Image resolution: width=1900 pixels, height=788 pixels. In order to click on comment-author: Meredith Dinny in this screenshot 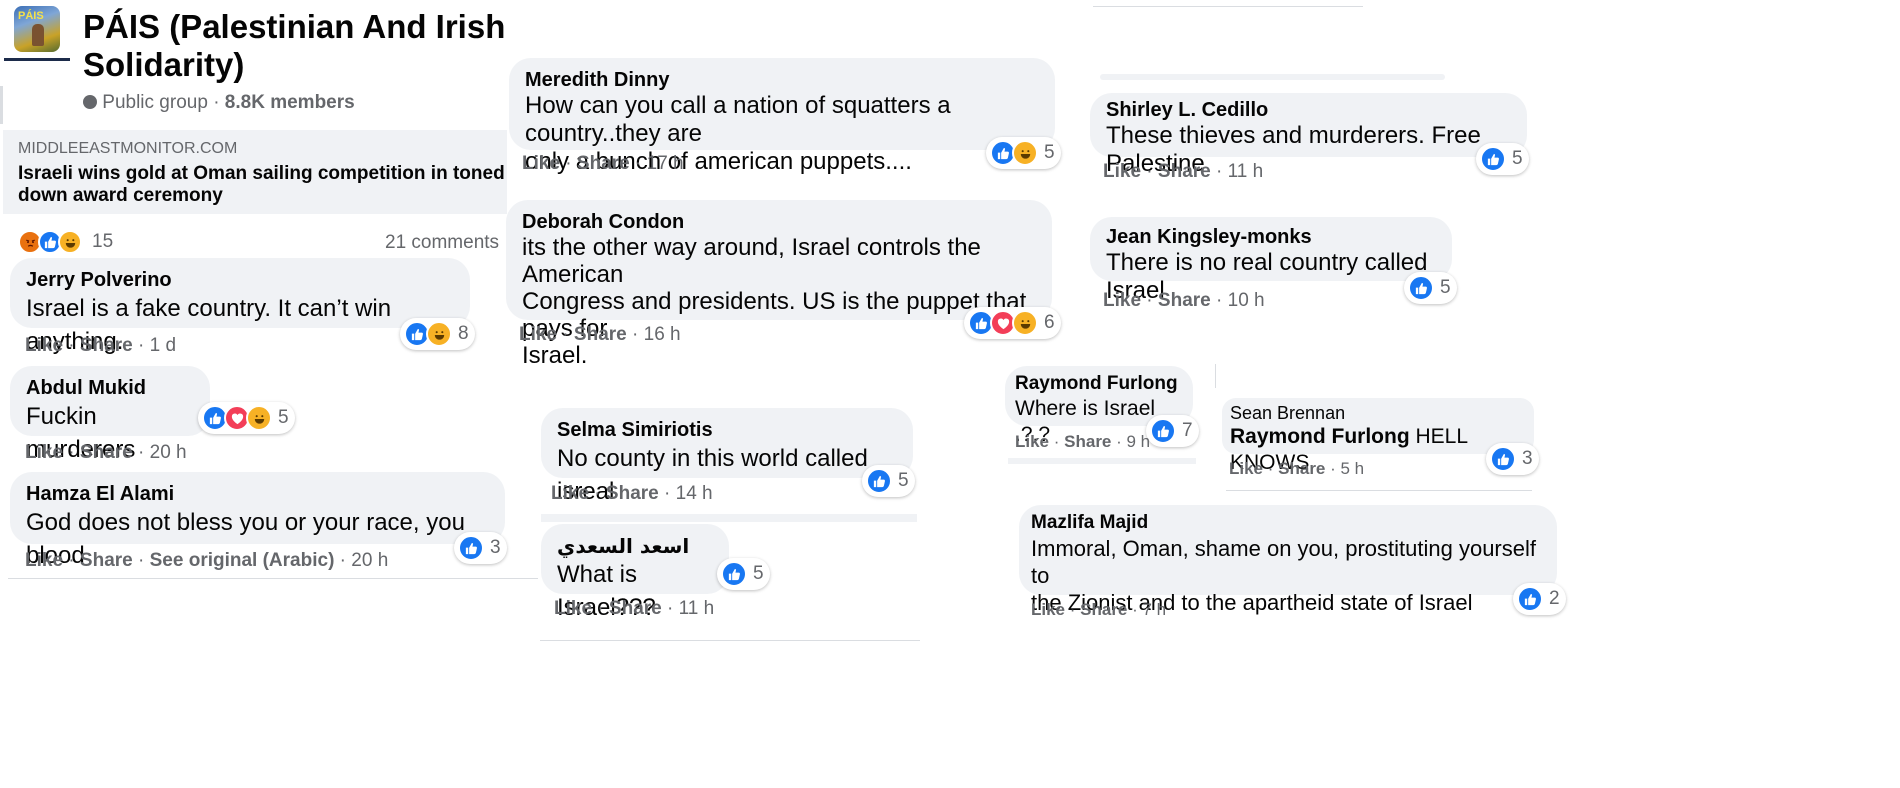, I will do `click(783, 80)`.